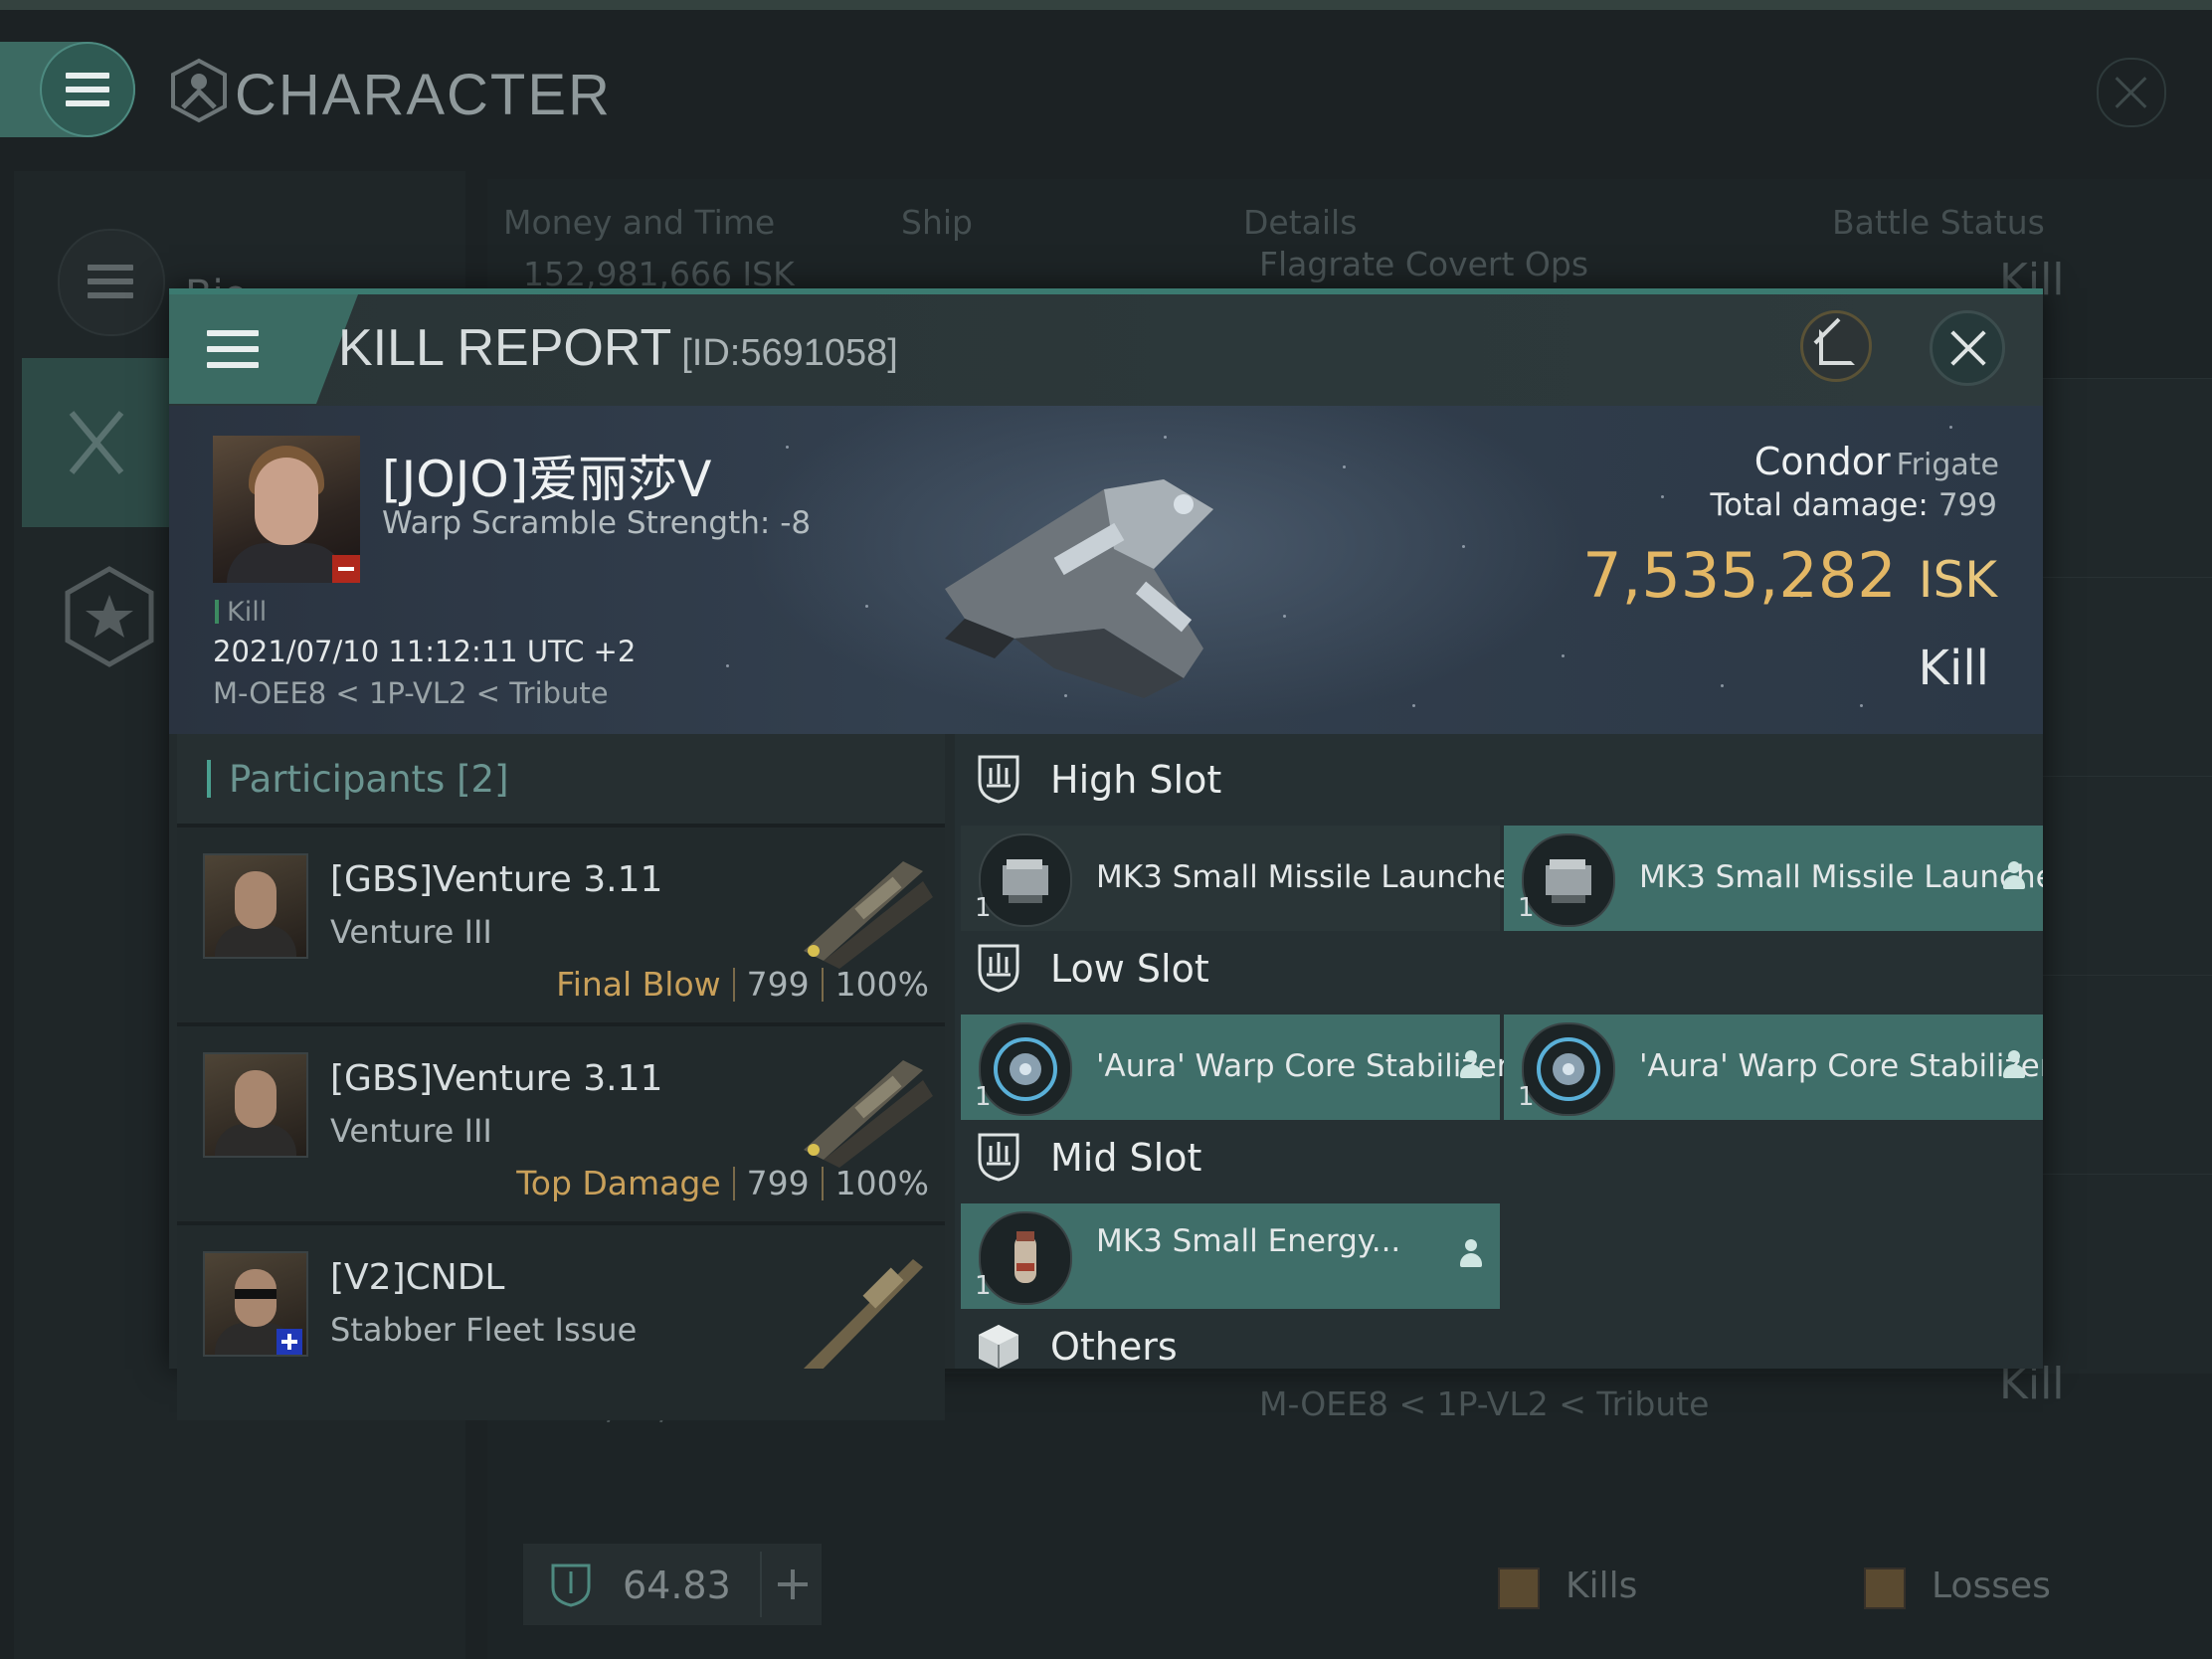 The width and height of the screenshot is (2212, 1659). Describe the element at coordinates (96, 442) in the screenshot. I see `sidebar-item-combat` at that location.